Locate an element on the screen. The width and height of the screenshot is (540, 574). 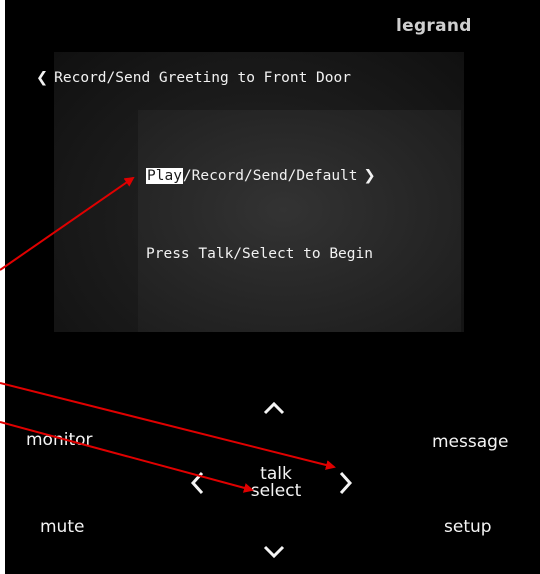
next-option-chevron-icon: ❯ is located at coordinates (370, 176).